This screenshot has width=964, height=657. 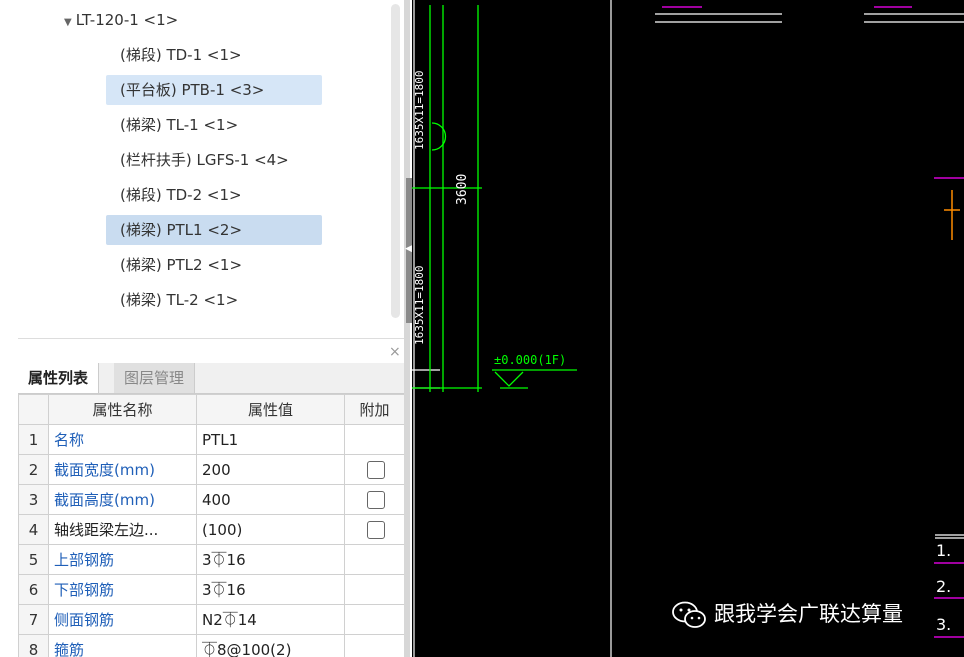 I want to click on table-row: 7 侧面钢筋 N2⏁14, so click(x=211, y=619).